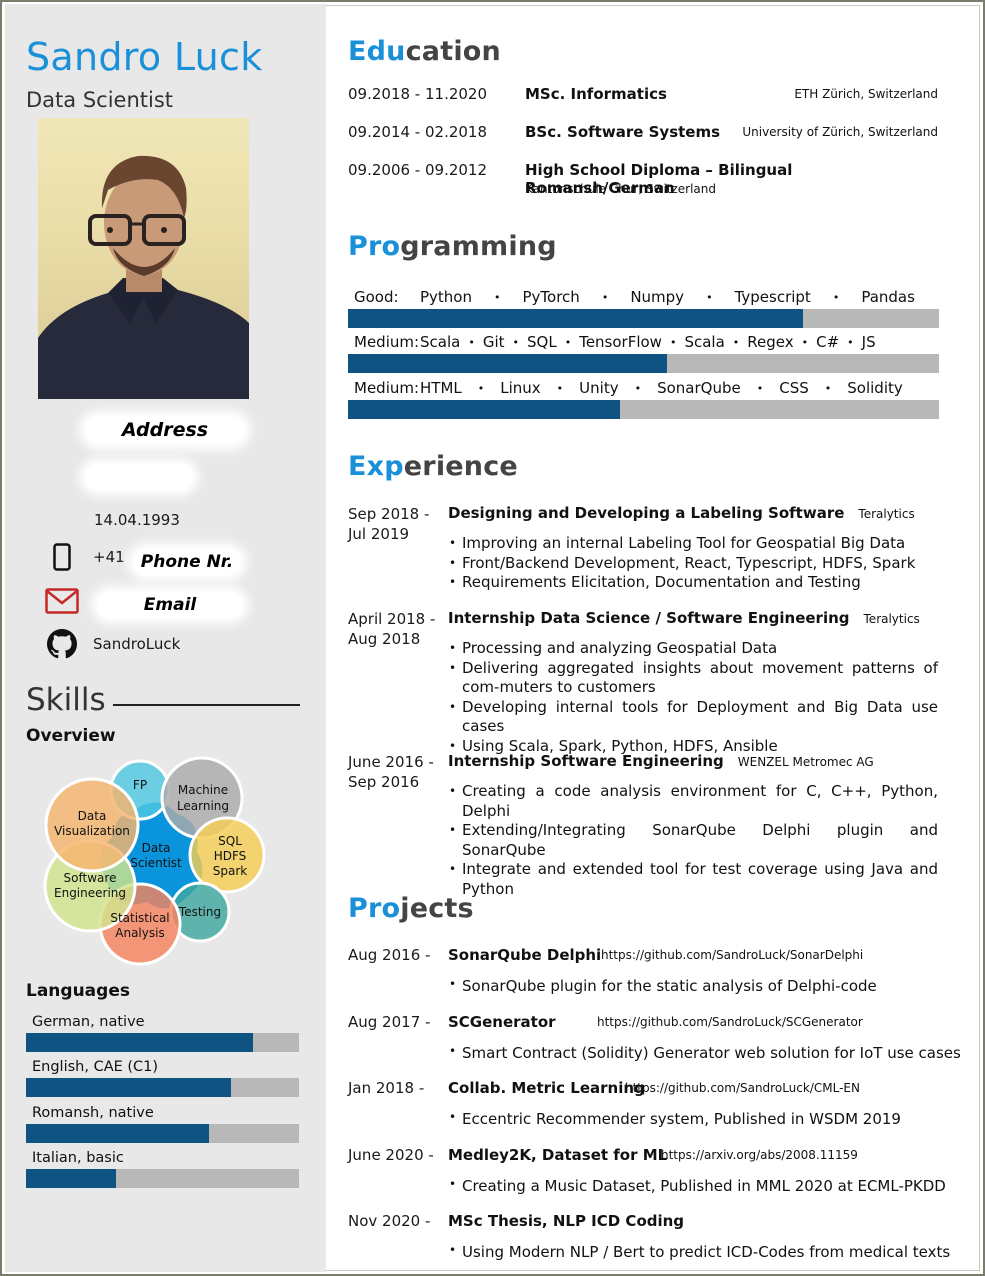 The width and height of the screenshot is (985, 1276). Describe the element at coordinates (411, 908) in the screenshot. I see `projects-heading: Projects` at that location.